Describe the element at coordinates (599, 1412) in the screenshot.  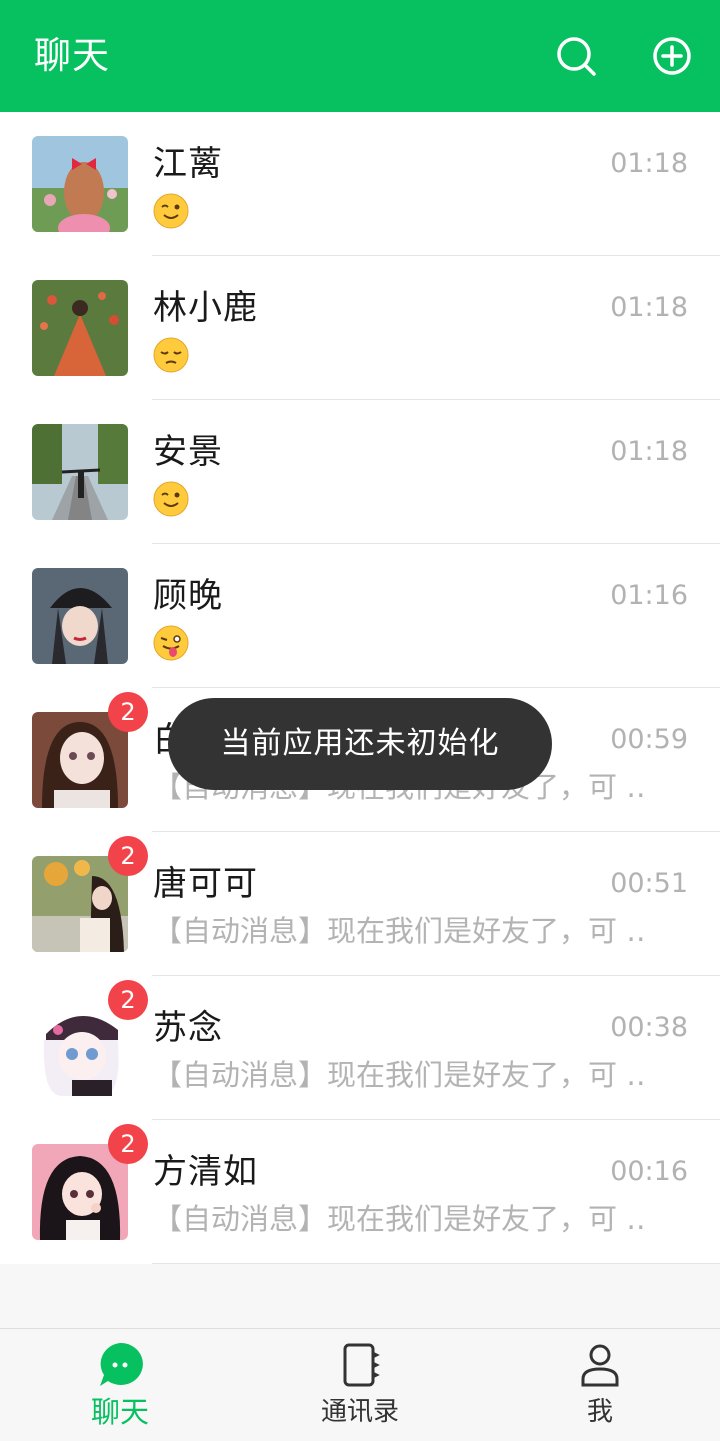
I see `tab-label: 我` at that location.